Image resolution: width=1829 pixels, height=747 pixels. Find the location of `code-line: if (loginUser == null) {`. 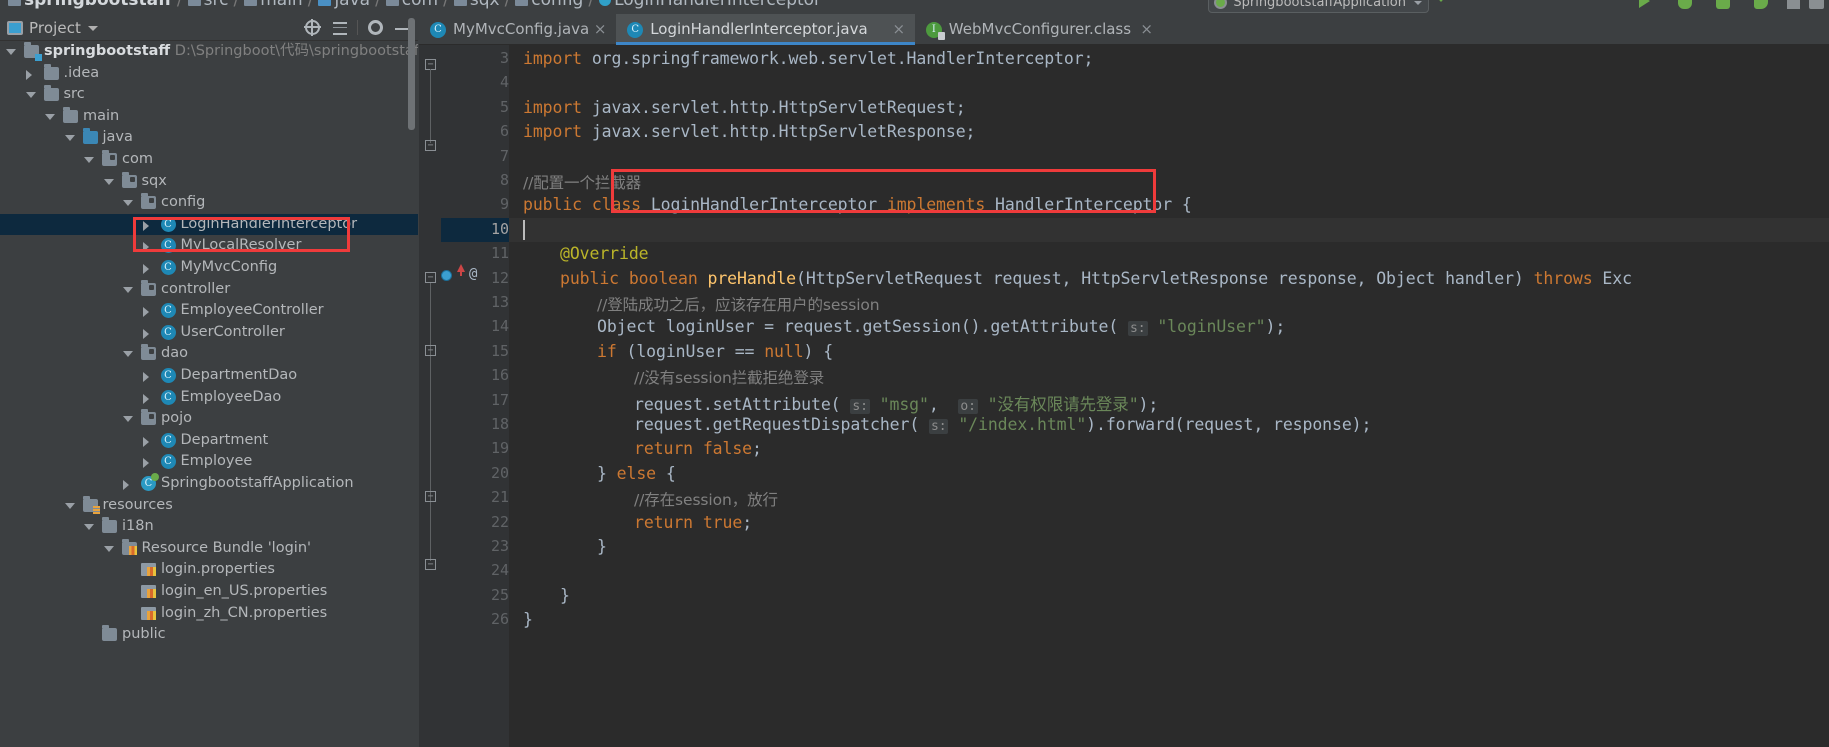

code-line: if (loginUser == null) { is located at coordinates (715, 351).